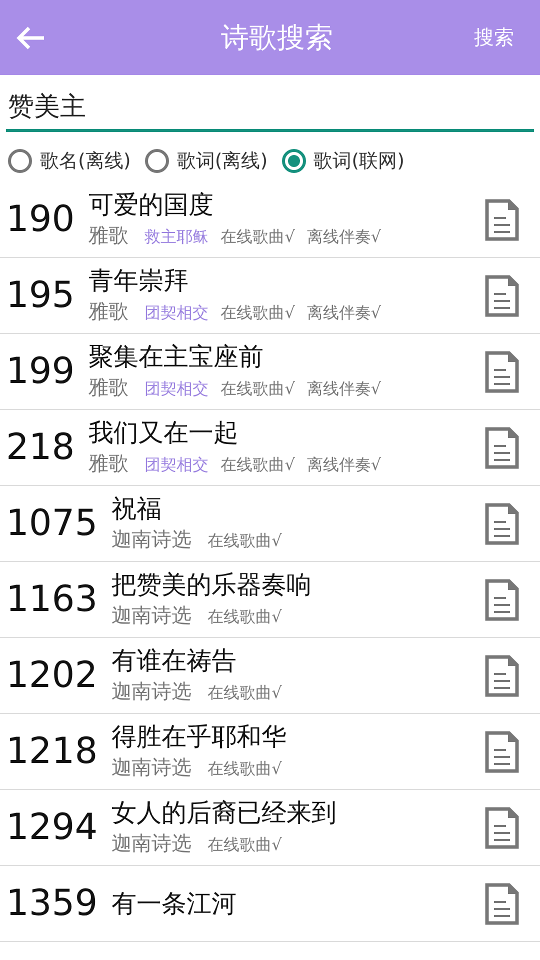  Describe the element at coordinates (225, 813) in the screenshot. I see `song-title: 女人的后裔已经来到` at that location.